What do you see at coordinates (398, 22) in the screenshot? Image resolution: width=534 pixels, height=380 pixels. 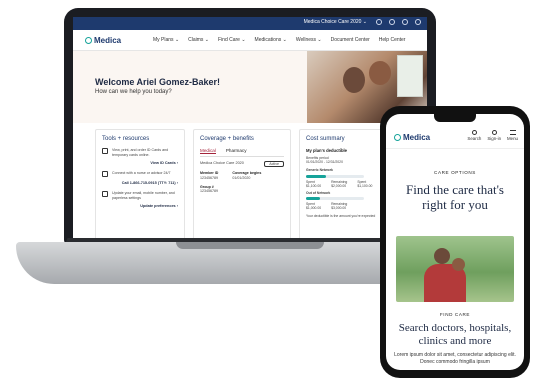 I see `utility-icons` at bounding box center [398, 22].